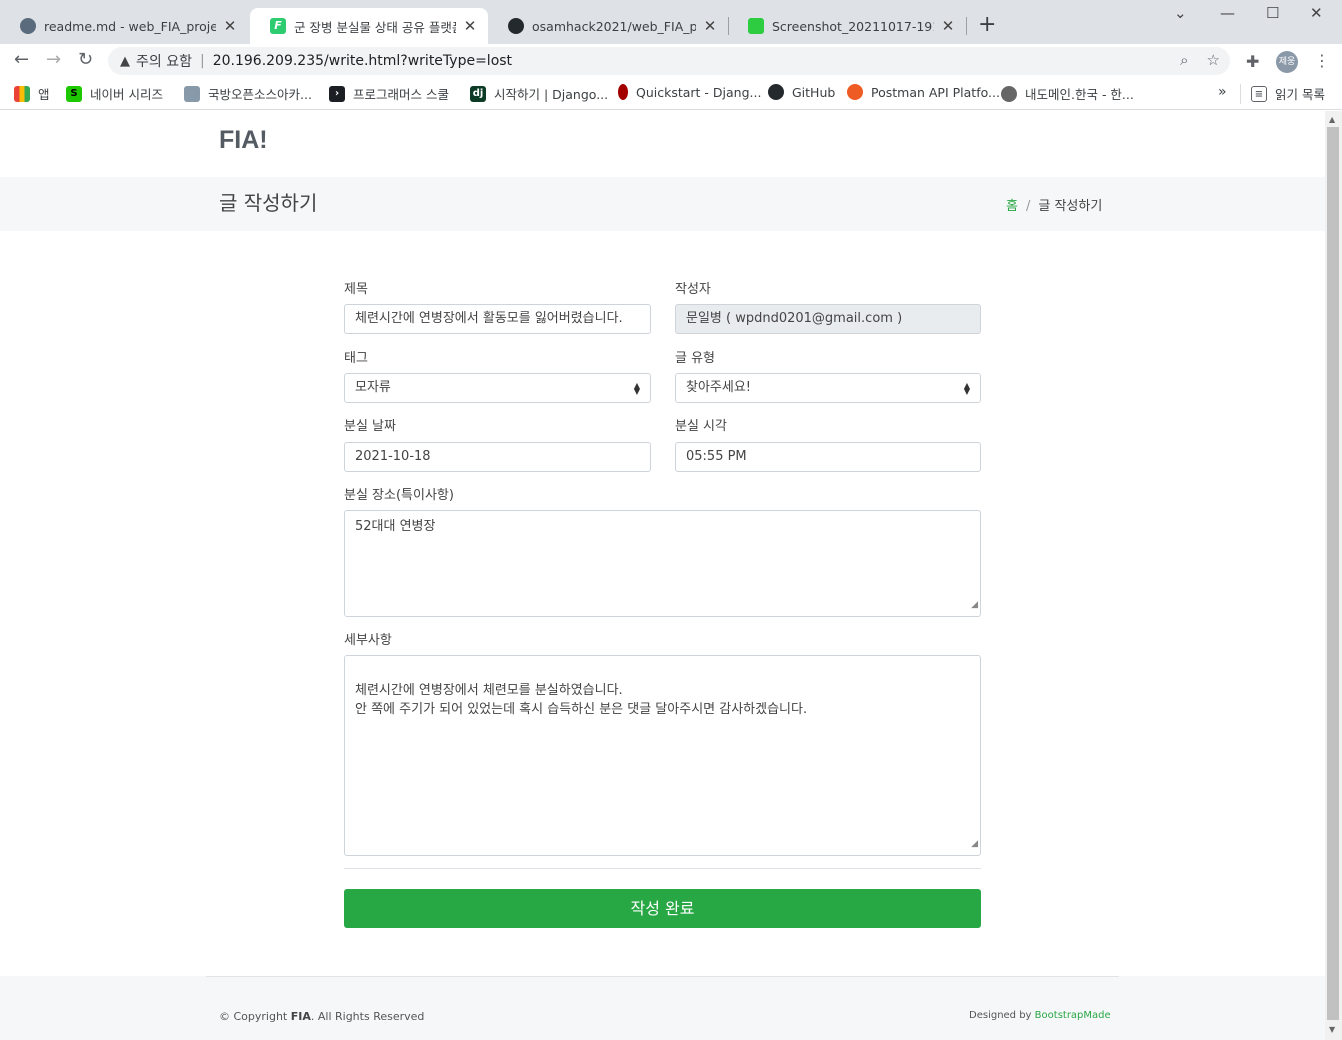  What do you see at coordinates (1227, 13) in the screenshot?
I see `minimize-icon: —` at bounding box center [1227, 13].